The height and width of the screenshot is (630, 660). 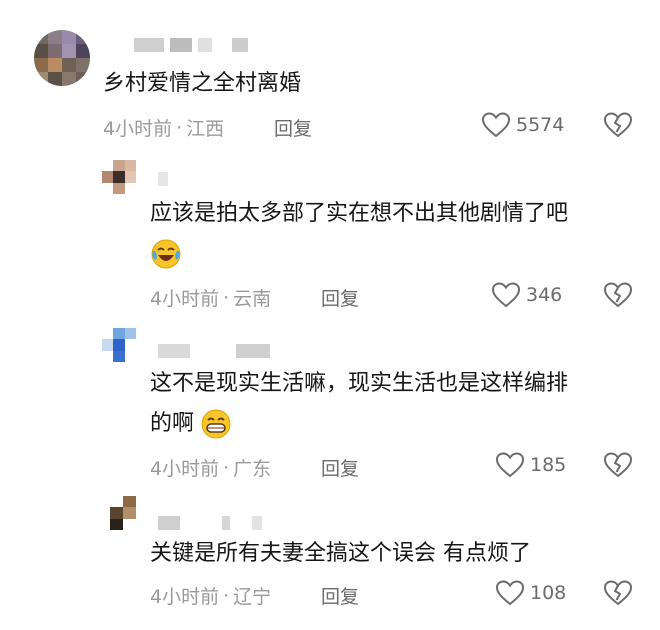 I want to click on like-button: 185, so click(x=531, y=465).